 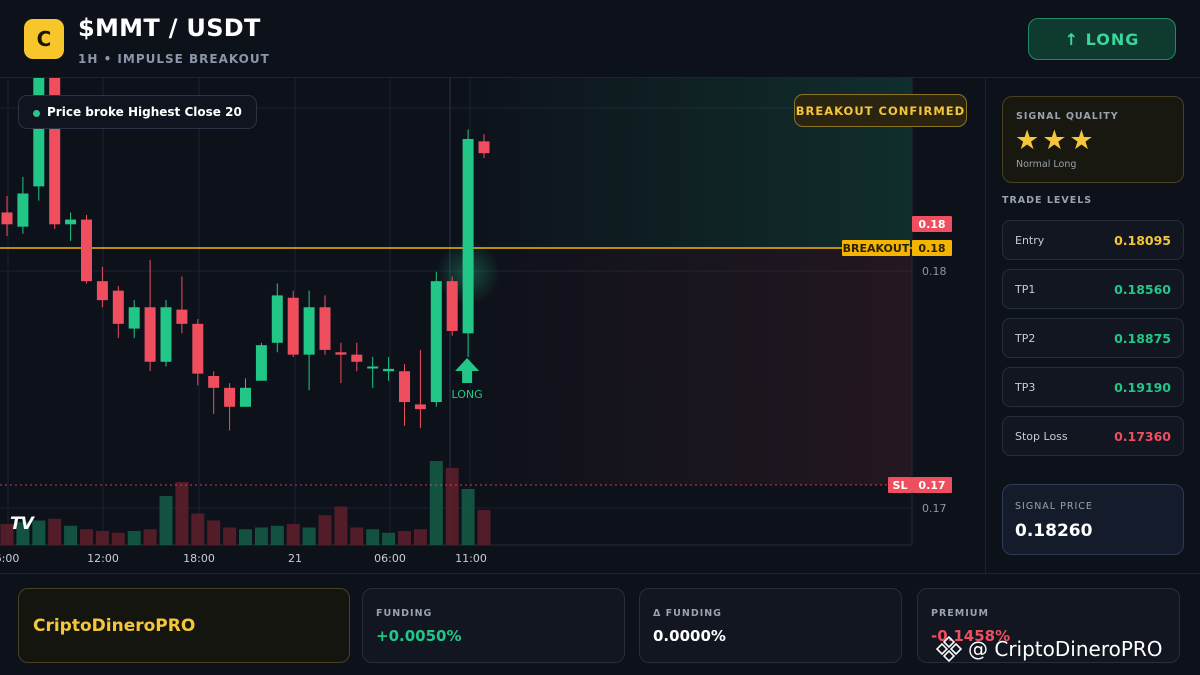 I want to click on funding-card: FUNDING +0.0050%, so click(x=493, y=625).